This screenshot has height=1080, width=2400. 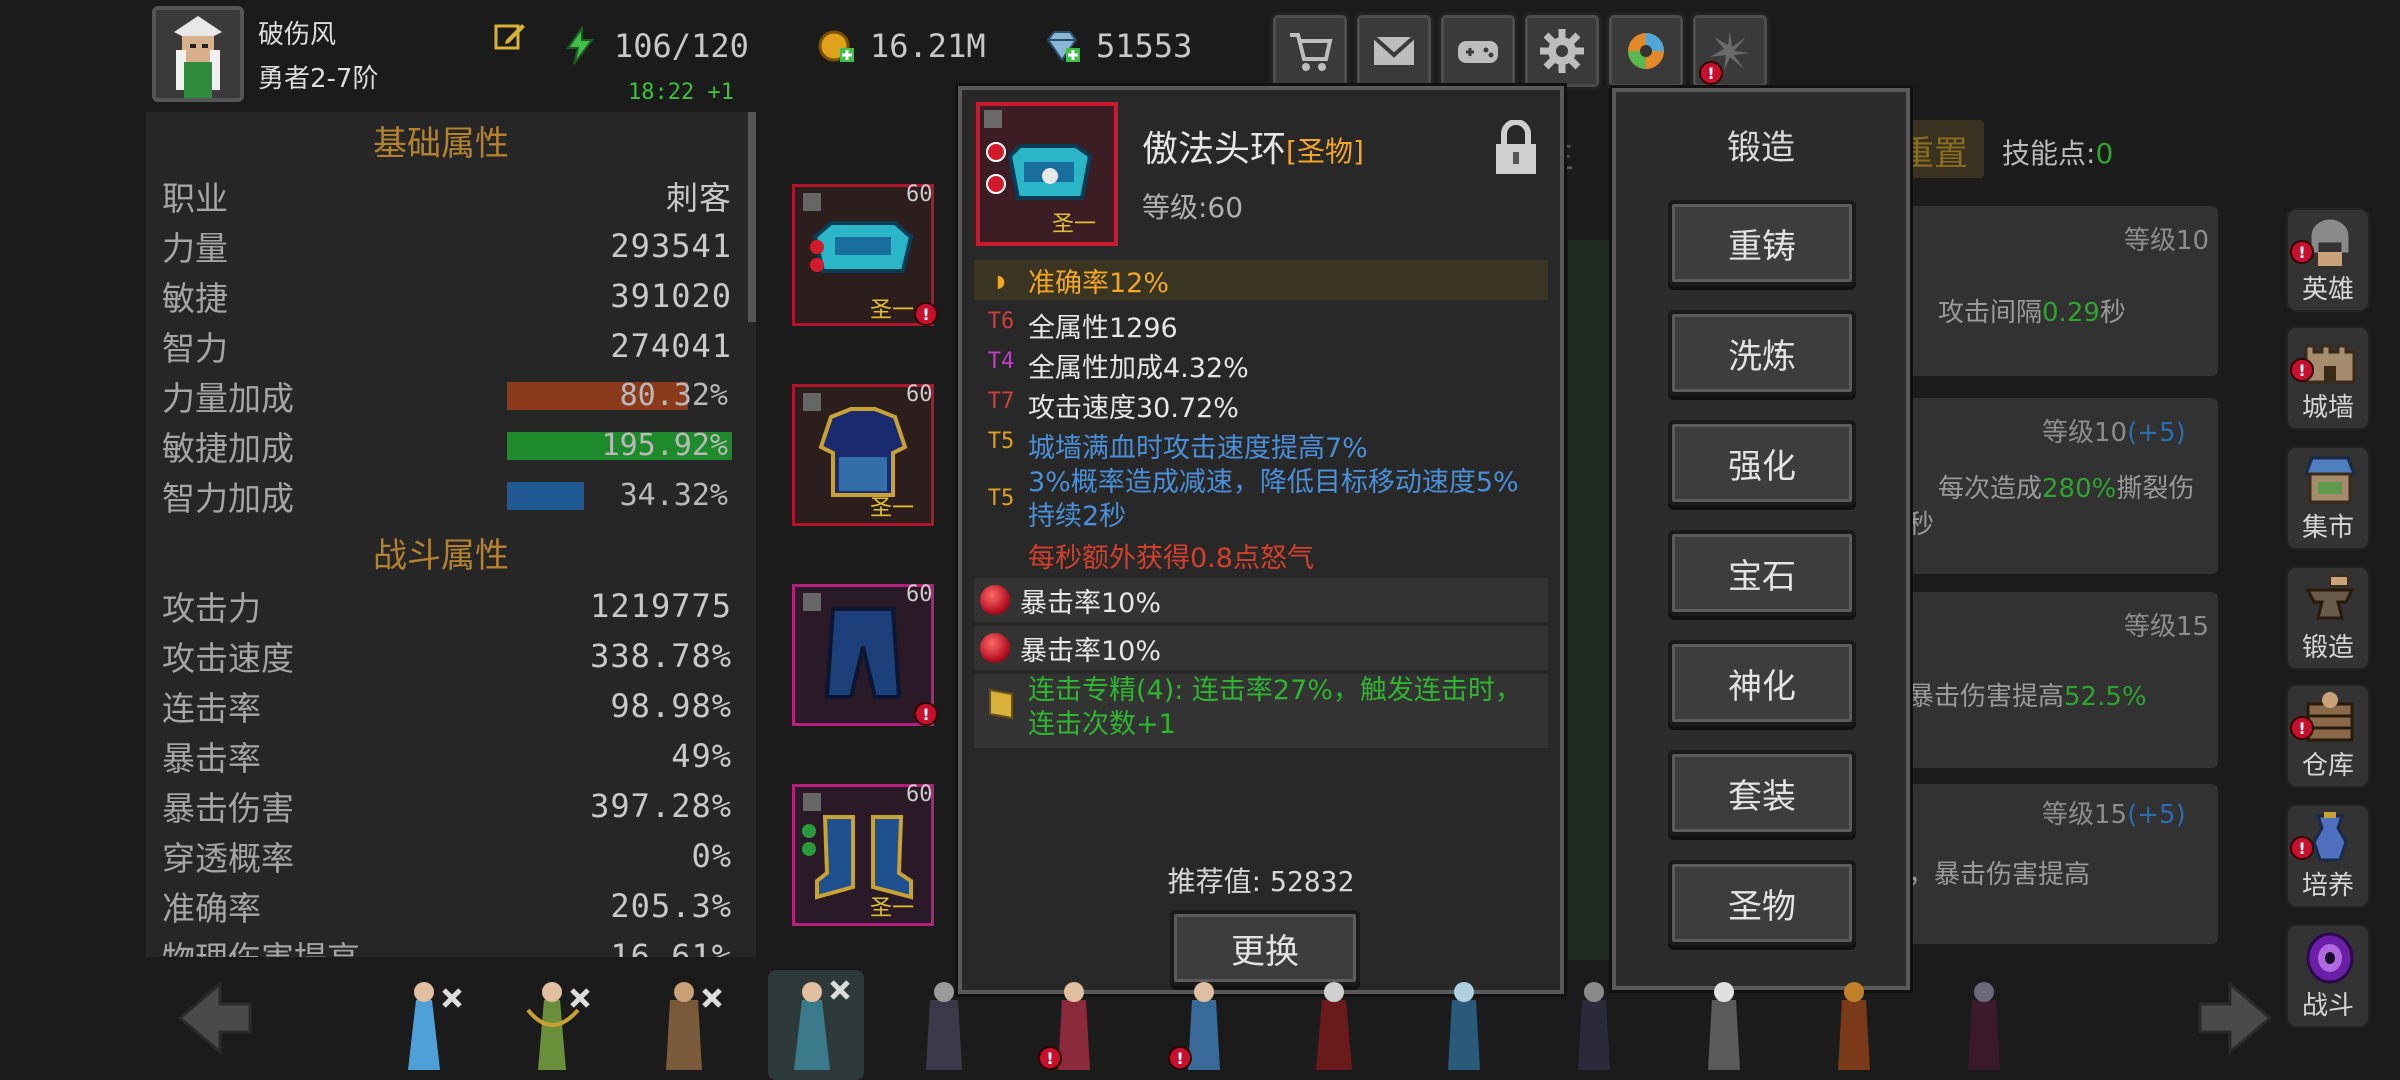 I want to click on game-button, so click(x=1478, y=51).